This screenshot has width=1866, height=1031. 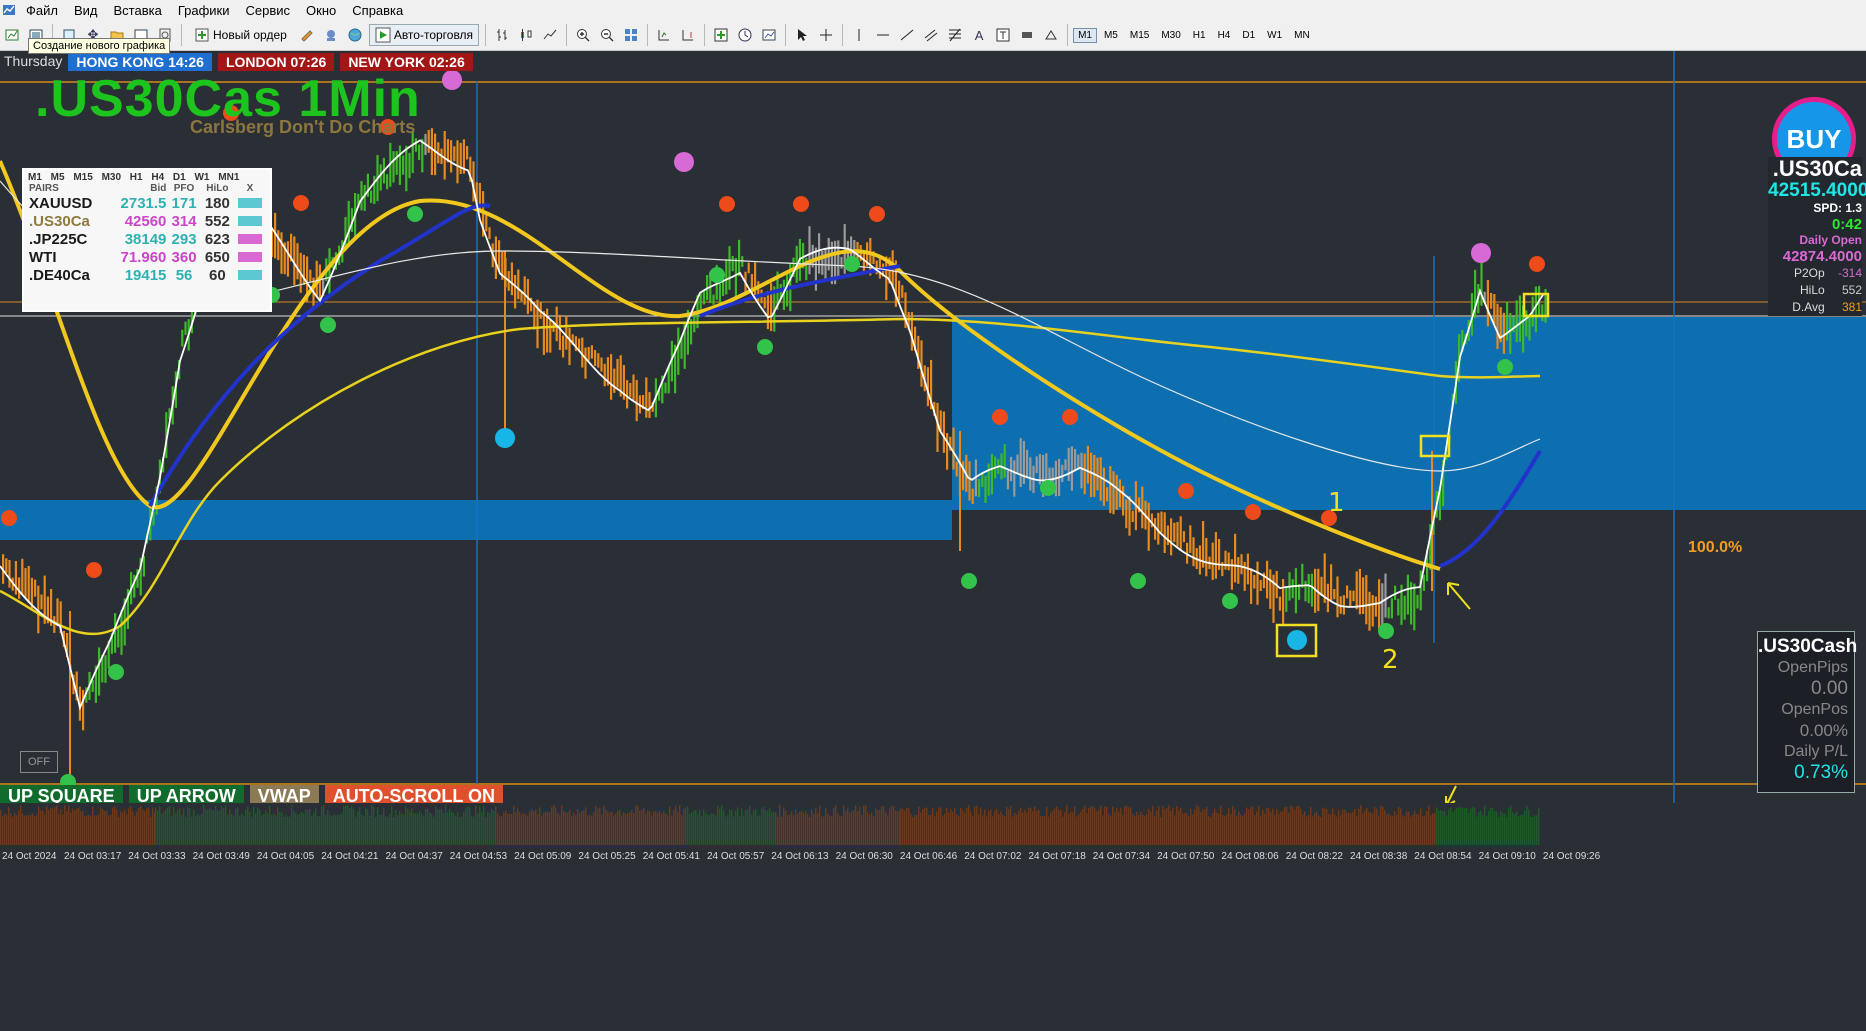 I want to click on trendline-icon, so click(x=907, y=35).